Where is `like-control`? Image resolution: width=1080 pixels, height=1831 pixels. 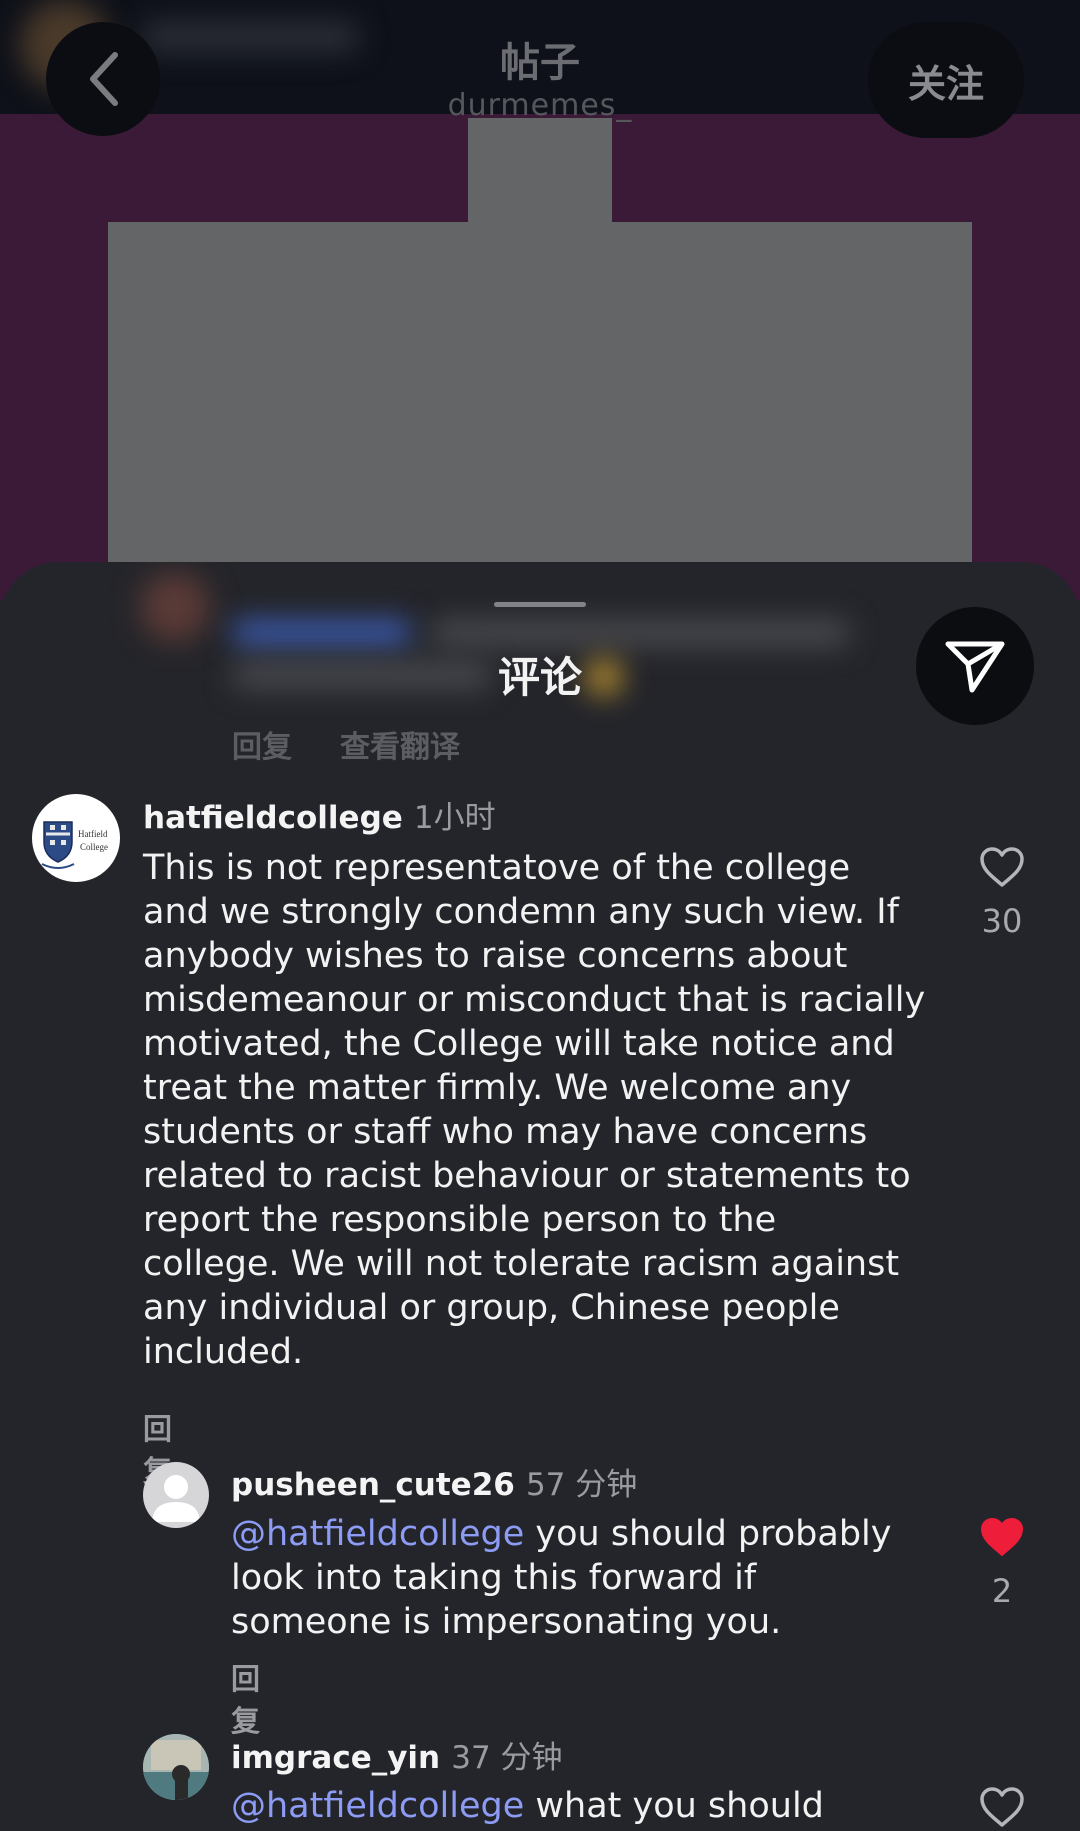
like-control is located at coordinates (1002, 1808).